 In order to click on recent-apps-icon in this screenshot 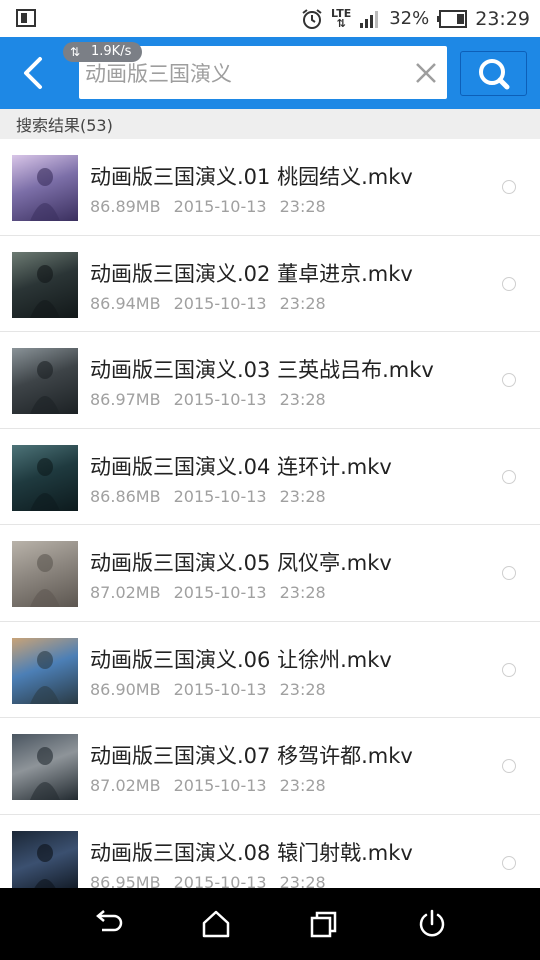, I will do `click(324, 924)`.